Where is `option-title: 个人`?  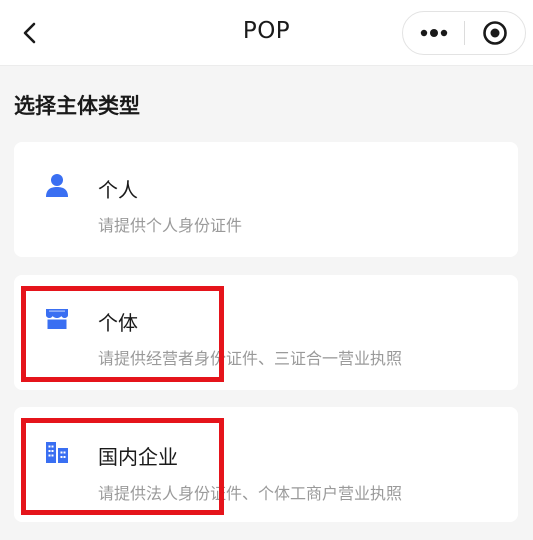
option-title: 个人 is located at coordinates (118, 190).